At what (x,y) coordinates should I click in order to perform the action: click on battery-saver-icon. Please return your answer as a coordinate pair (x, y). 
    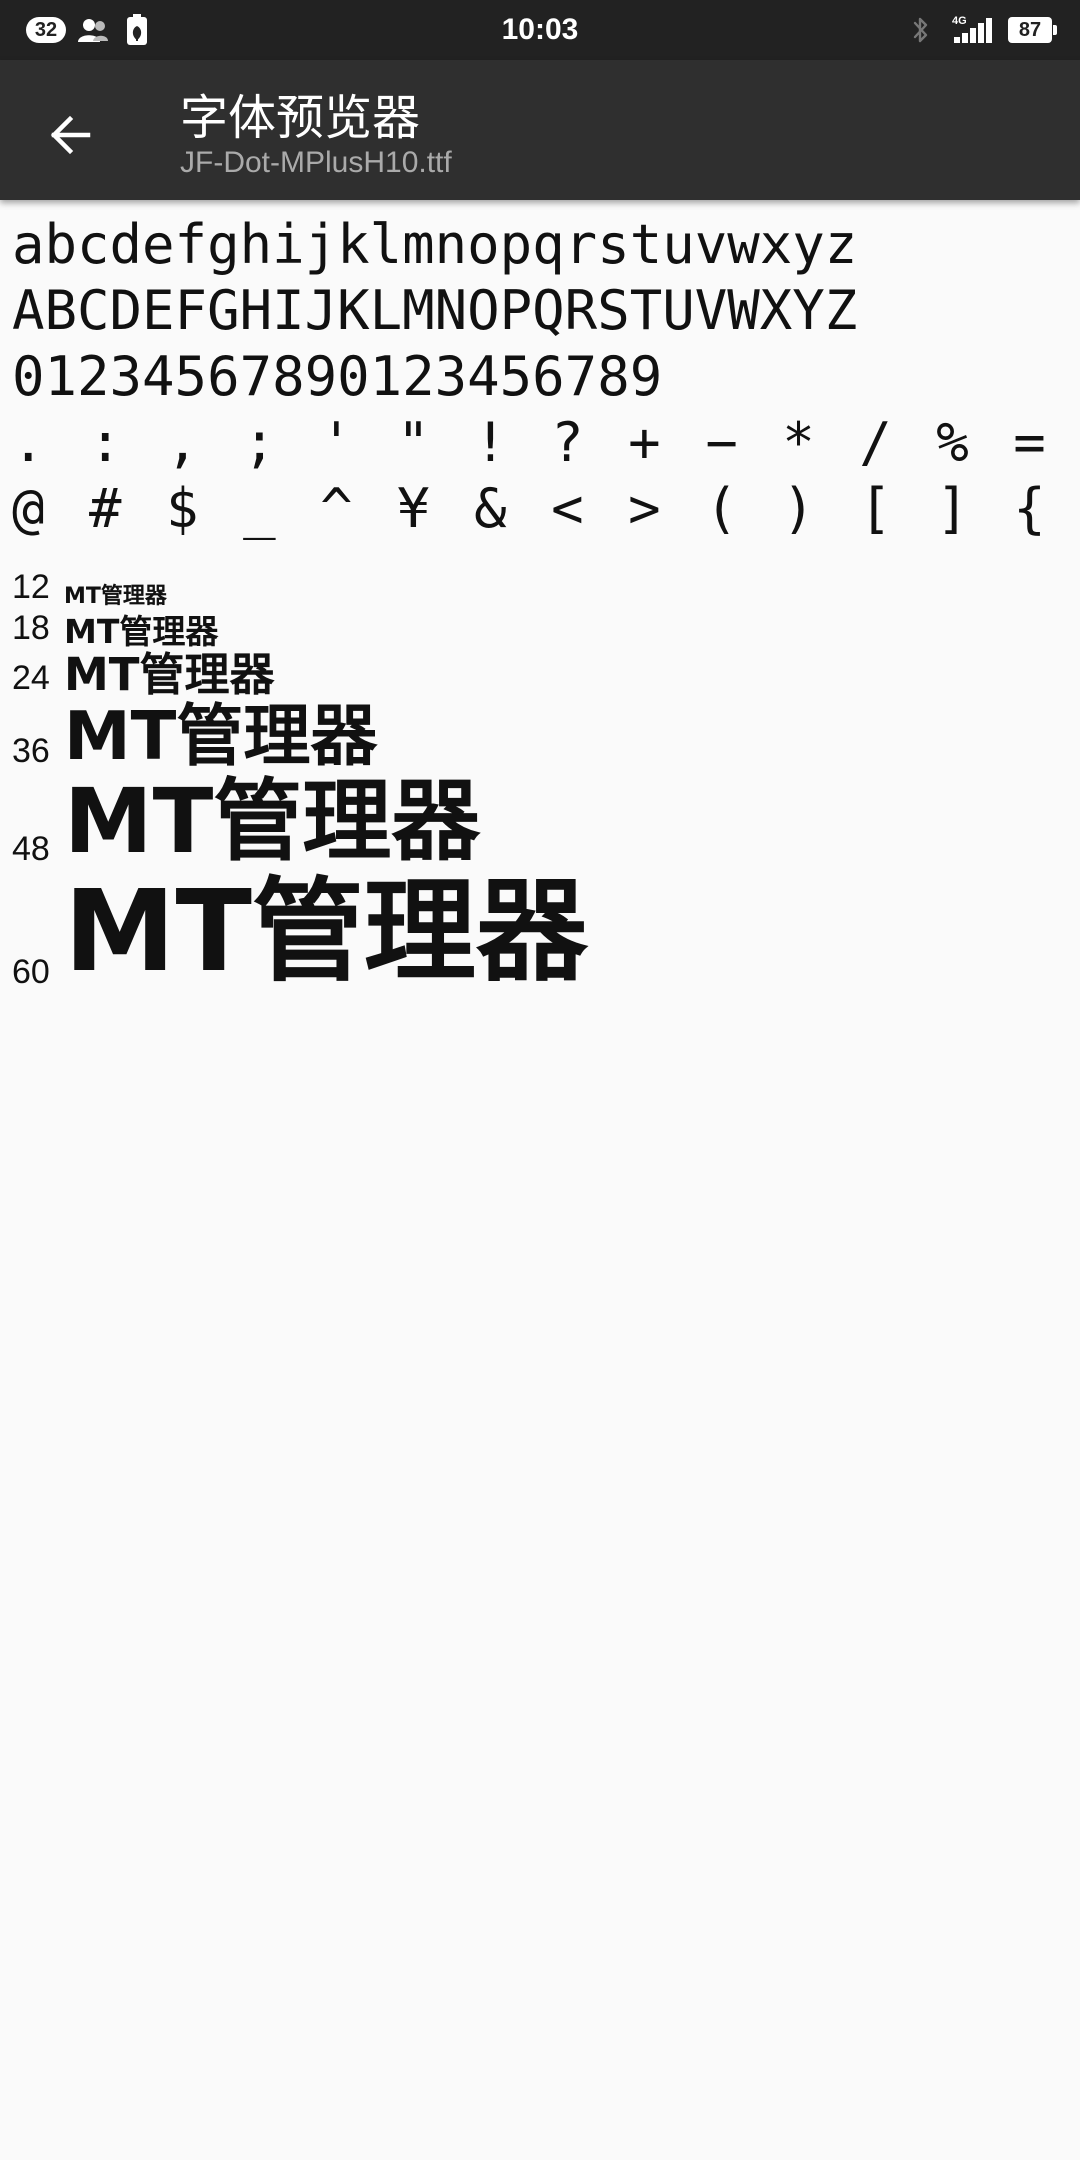
    Looking at the image, I should click on (137, 30).